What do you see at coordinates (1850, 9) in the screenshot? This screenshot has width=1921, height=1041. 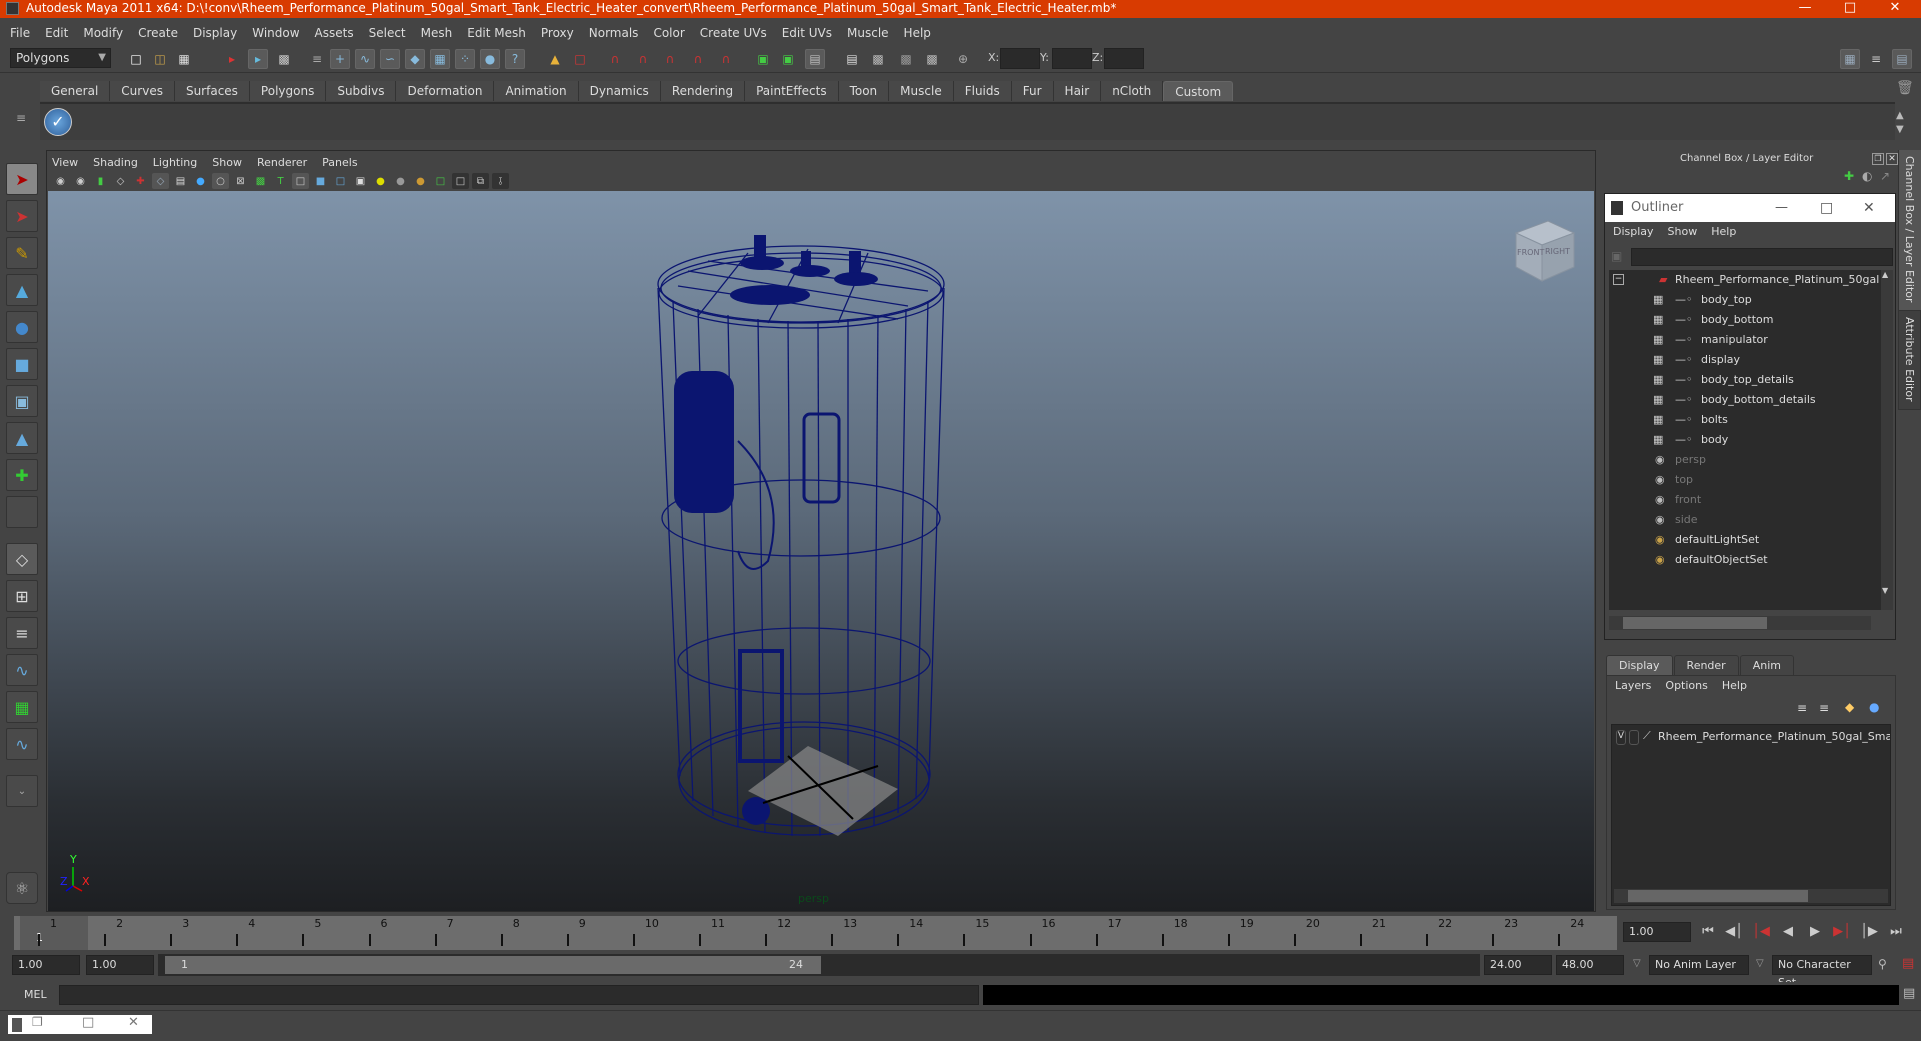 I see `maximize-button: □` at bounding box center [1850, 9].